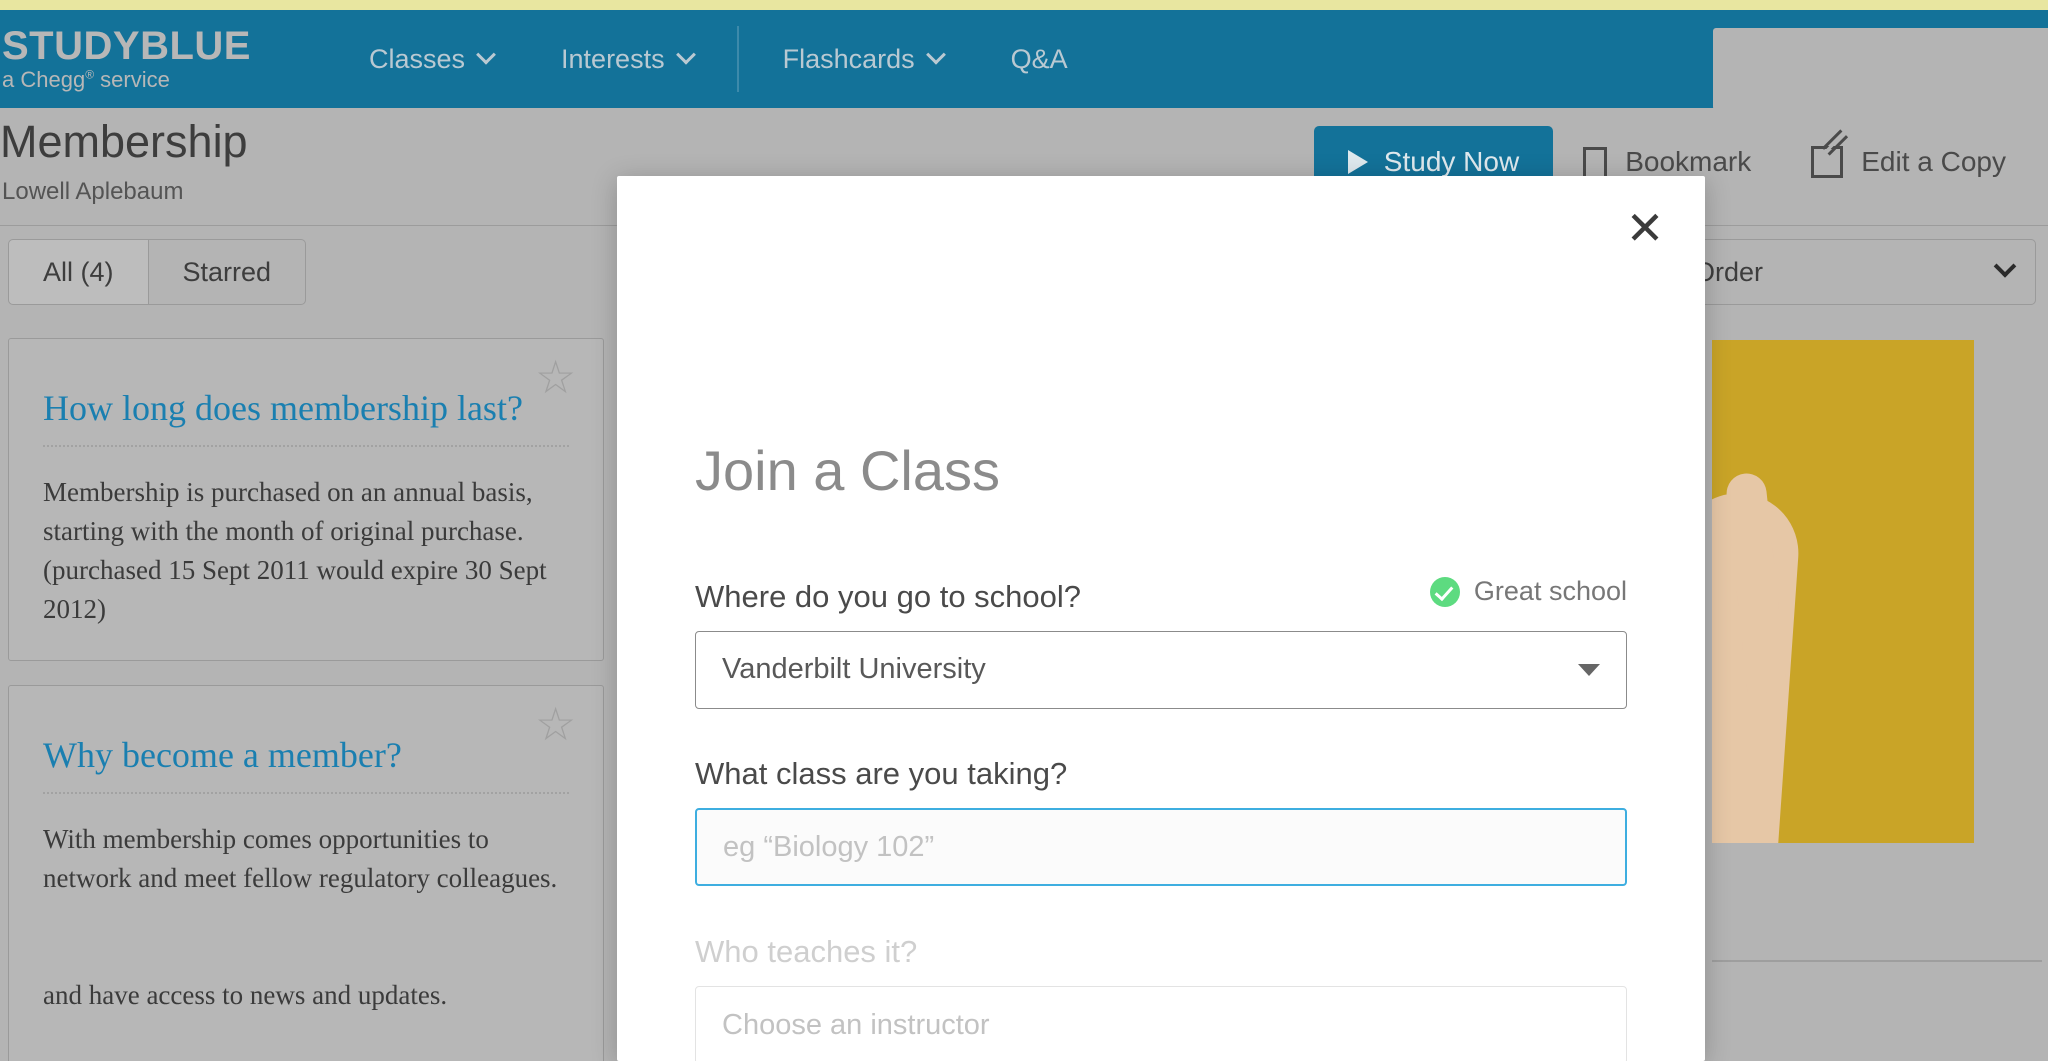 Image resolution: width=2048 pixels, height=1061 pixels. I want to click on class-input: eg “Biology 102”, so click(1161, 847).